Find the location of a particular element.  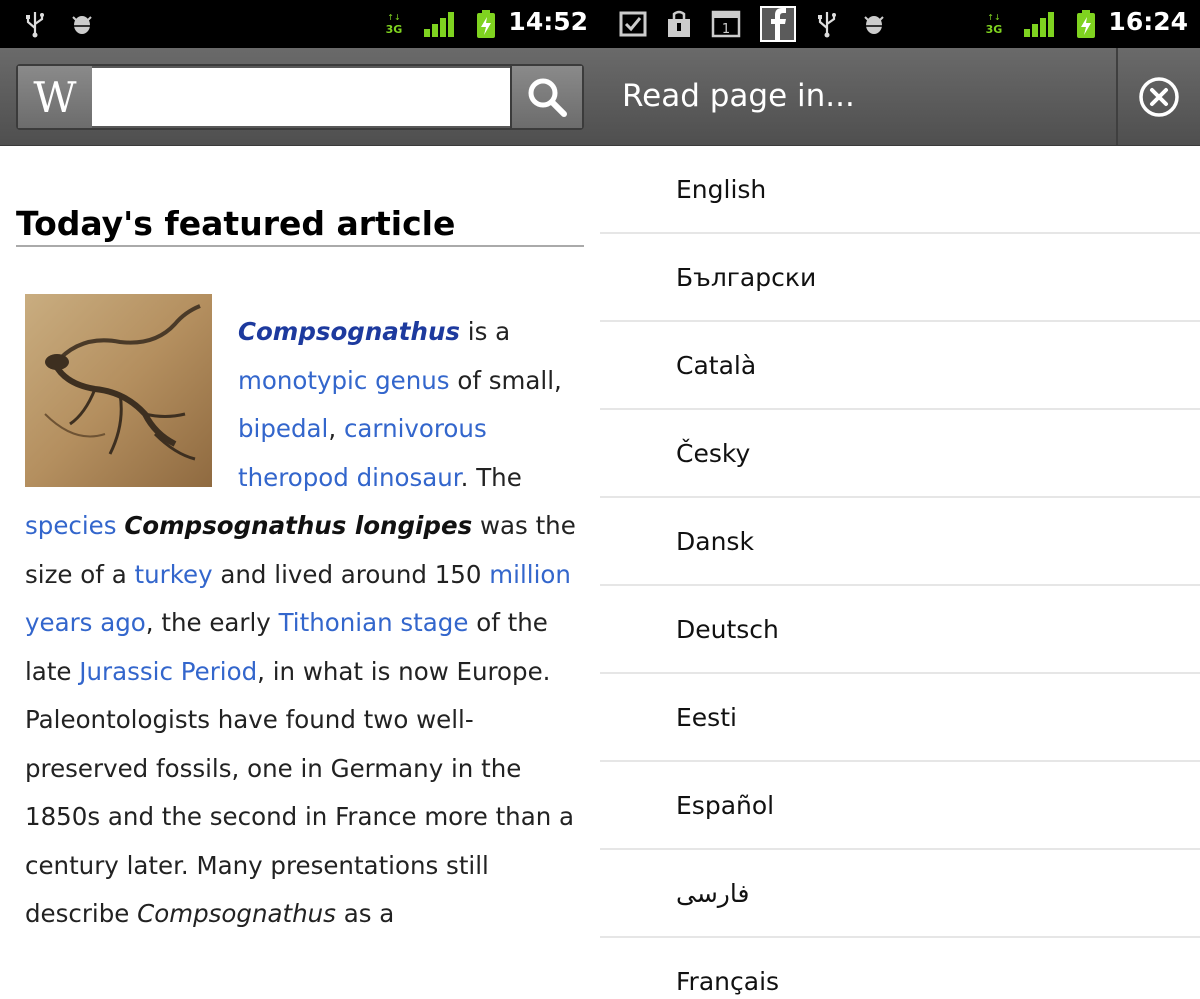

language-label: Česky is located at coordinates (713, 453).